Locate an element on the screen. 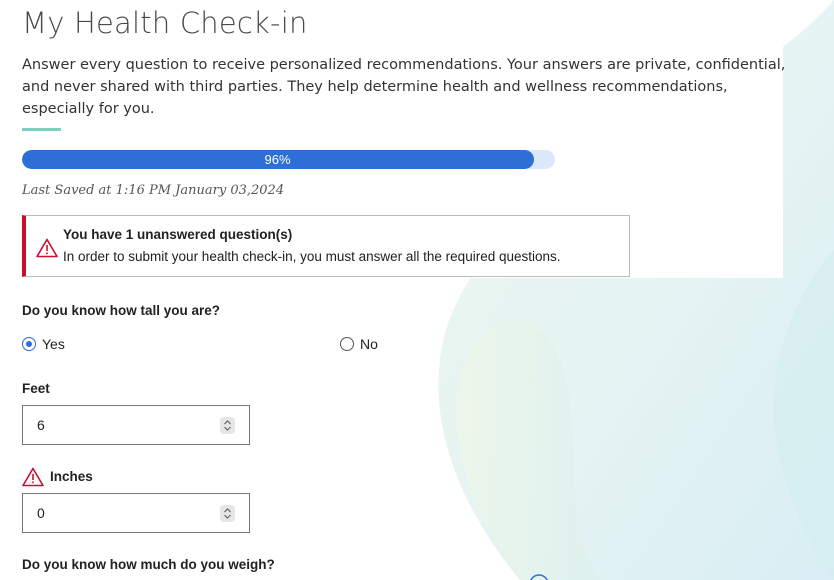 The image size is (834, 580). inches-value: 0 is located at coordinates (41, 513).